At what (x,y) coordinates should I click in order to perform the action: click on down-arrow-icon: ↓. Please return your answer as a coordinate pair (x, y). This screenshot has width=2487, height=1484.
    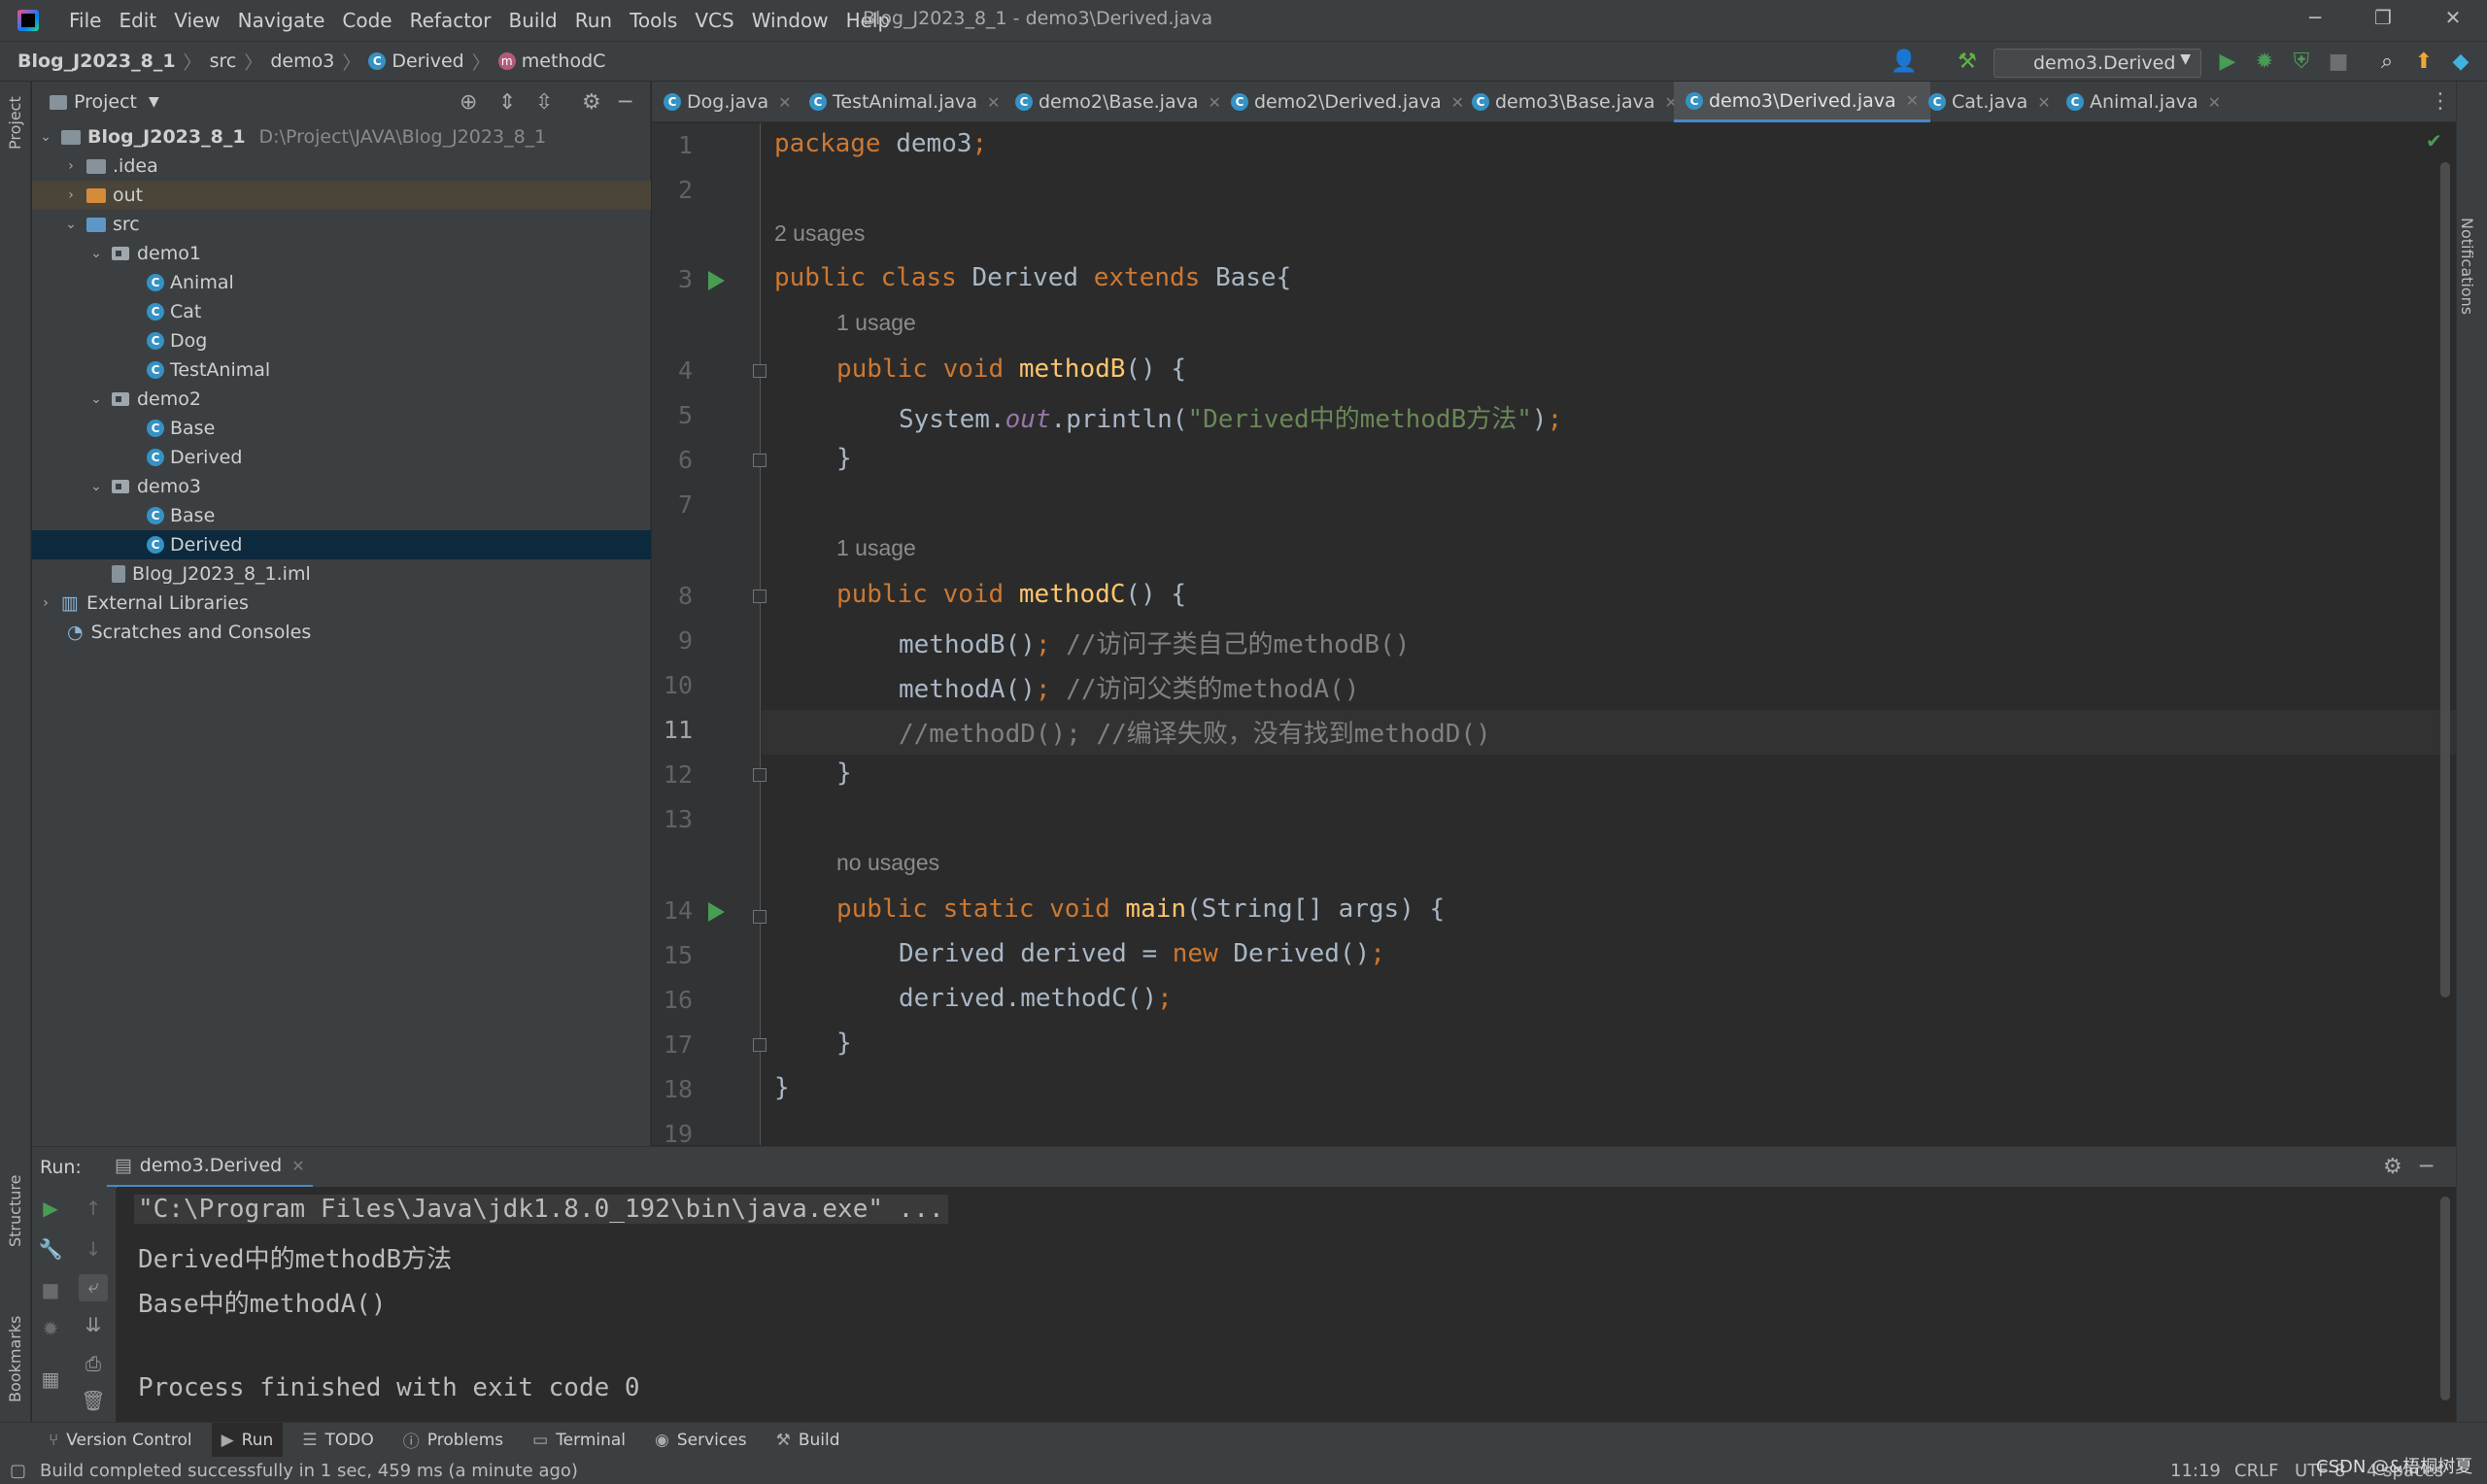
    Looking at the image, I should click on (93, 1251).